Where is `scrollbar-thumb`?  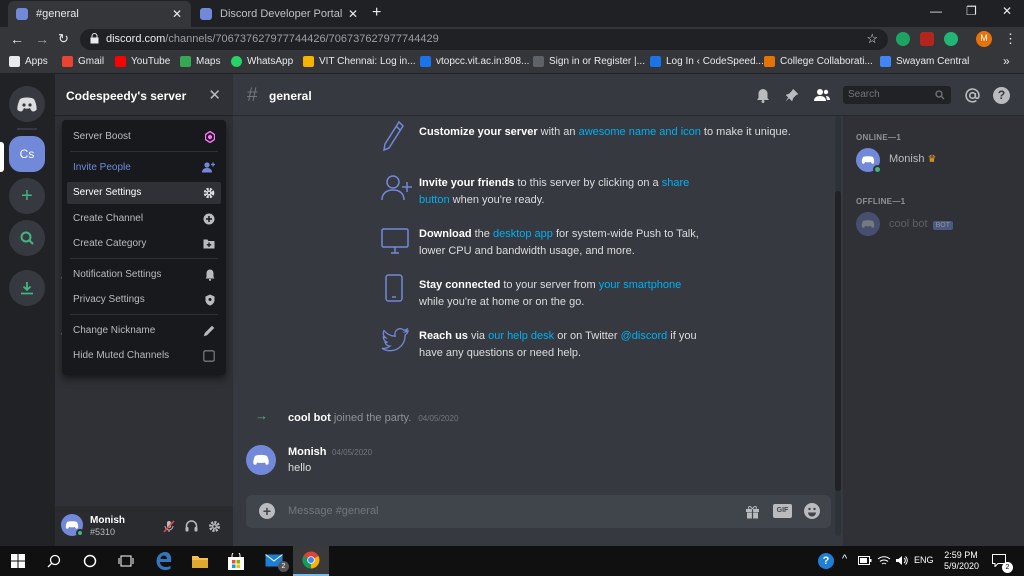
scrollbar-thumb is located at coordinates (838, 341).